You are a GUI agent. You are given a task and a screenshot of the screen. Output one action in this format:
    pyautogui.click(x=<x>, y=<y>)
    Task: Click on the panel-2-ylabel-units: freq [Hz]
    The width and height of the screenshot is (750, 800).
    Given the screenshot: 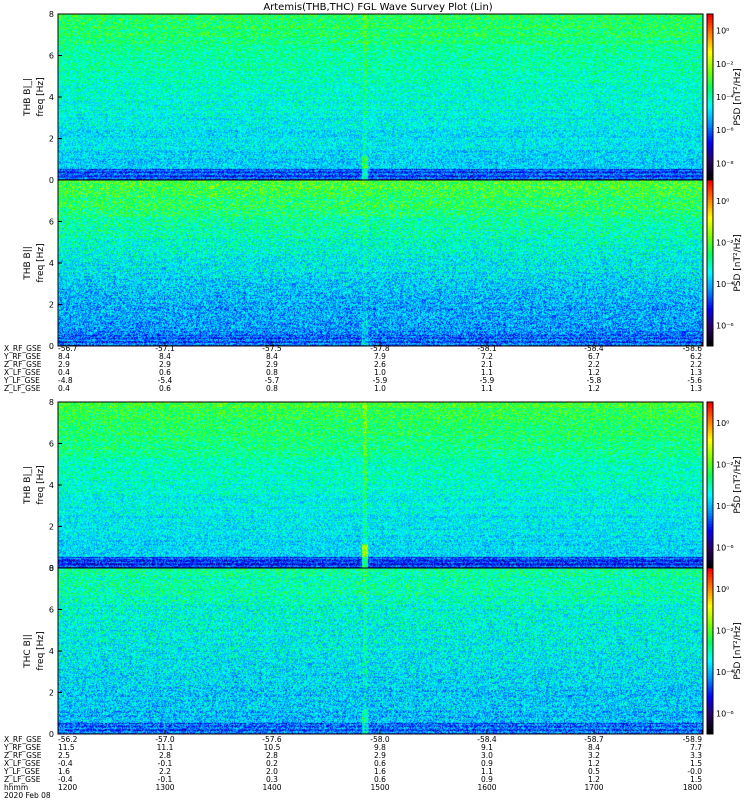 What is the action you would take?
    pyautogui.click(x=41, y=262)
    